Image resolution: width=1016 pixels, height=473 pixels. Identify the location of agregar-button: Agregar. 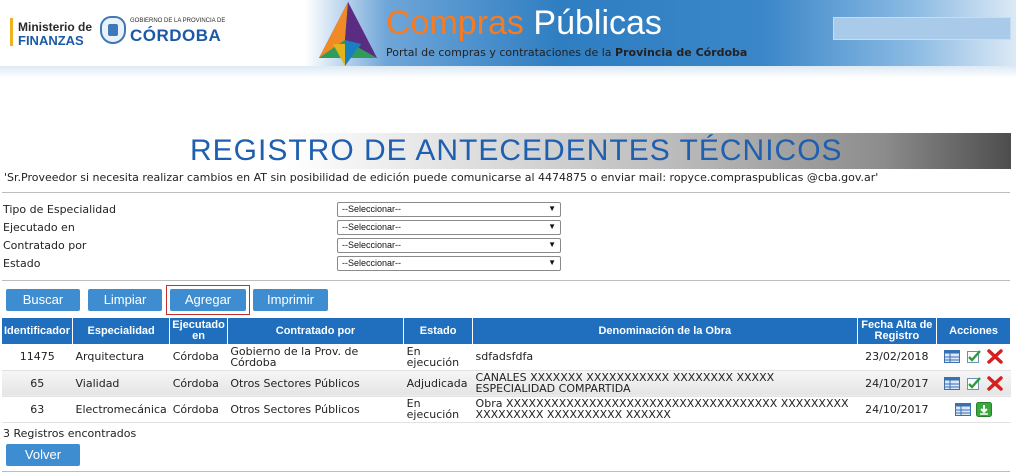
(208, 300).